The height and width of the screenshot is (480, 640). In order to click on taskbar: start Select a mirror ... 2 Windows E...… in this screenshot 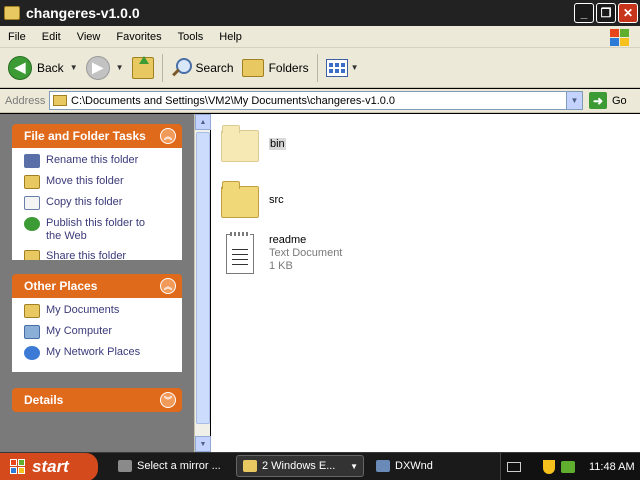, I will do `click(320, 466)`.